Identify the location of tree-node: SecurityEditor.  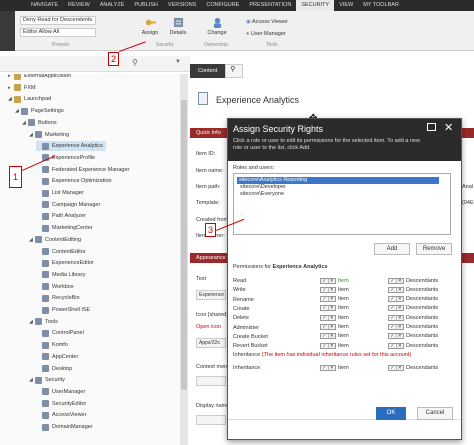
(61, 404).